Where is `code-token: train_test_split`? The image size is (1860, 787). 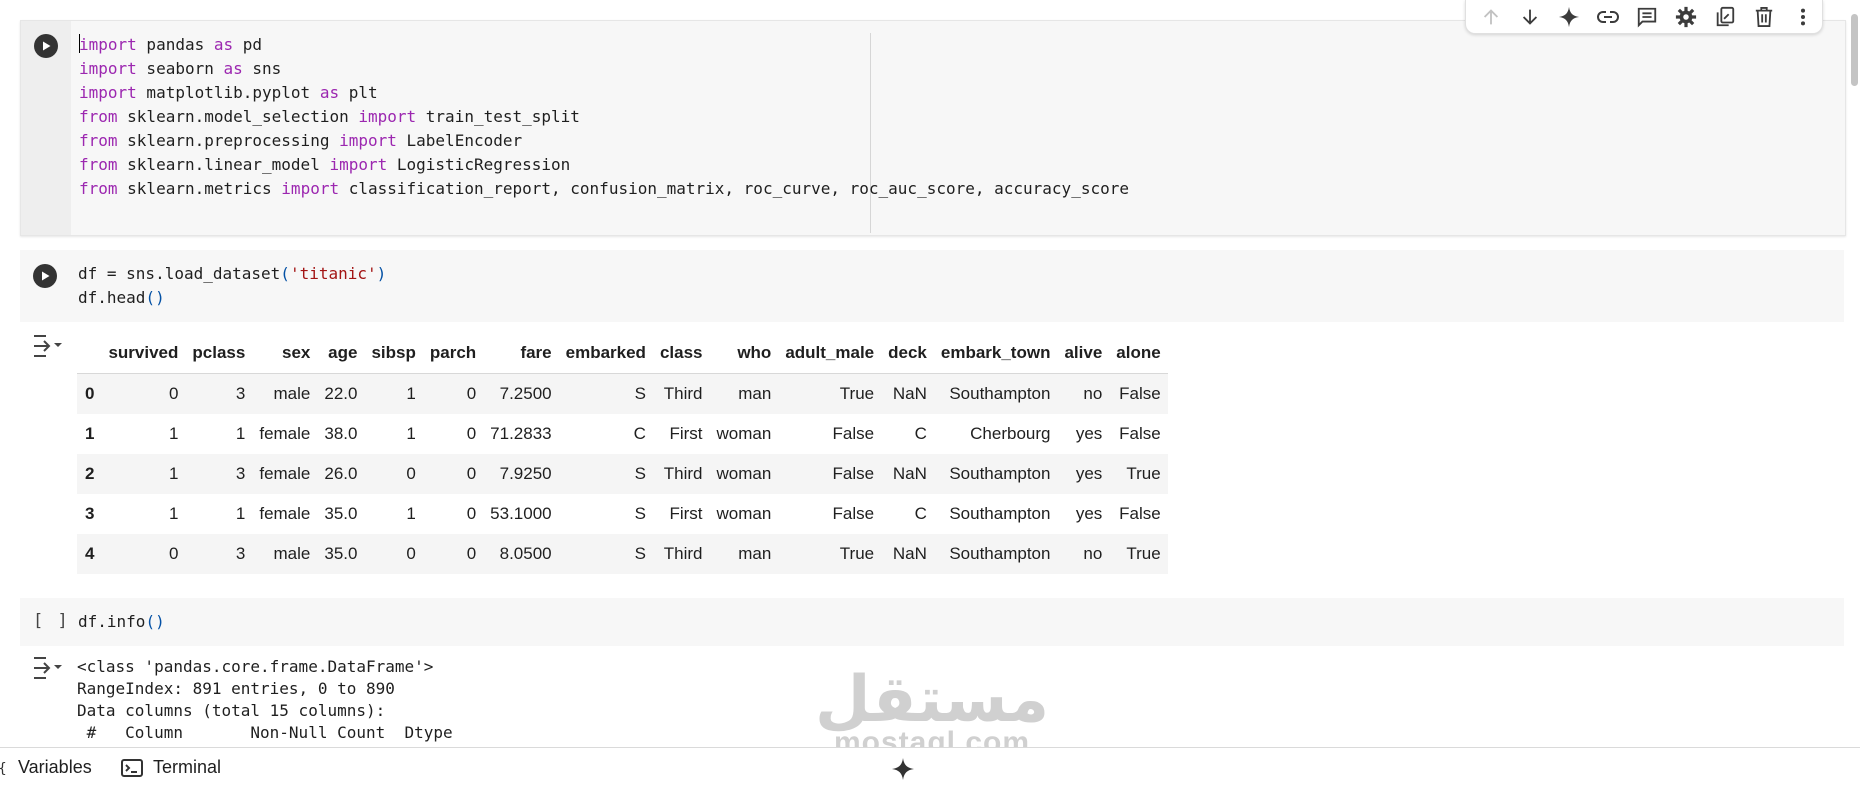
code-token: train_test_split is located at coordinates (498, 116).